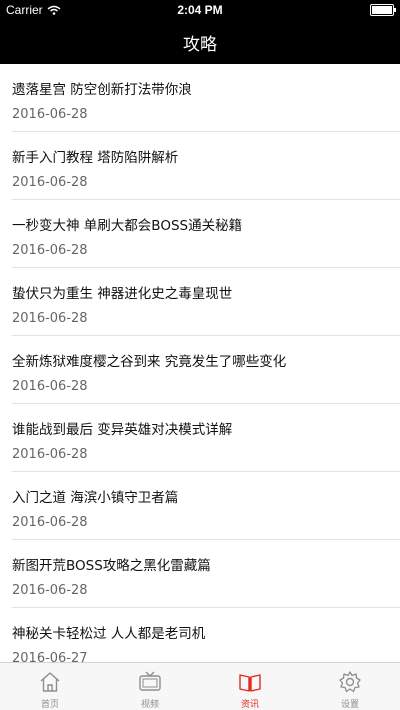 The height and width of the screenshot is (710, 400). What do you see at coordinates (95, 498) in the screenshot?
I see `article-title: 入门之道 海滨小镇守卫者篇` at bounding box center [95, 498].